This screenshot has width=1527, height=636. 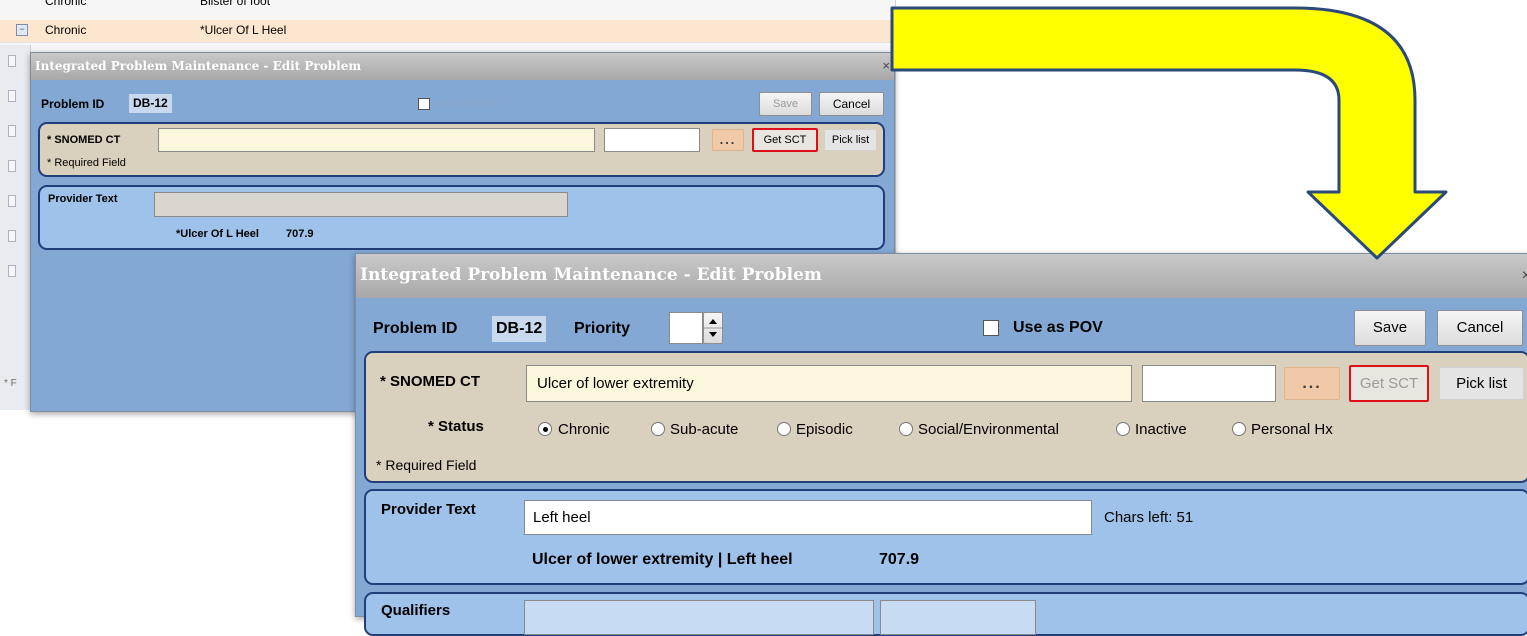 I want to click on status-radio-personal-hx, so click(x=1239, y=429).